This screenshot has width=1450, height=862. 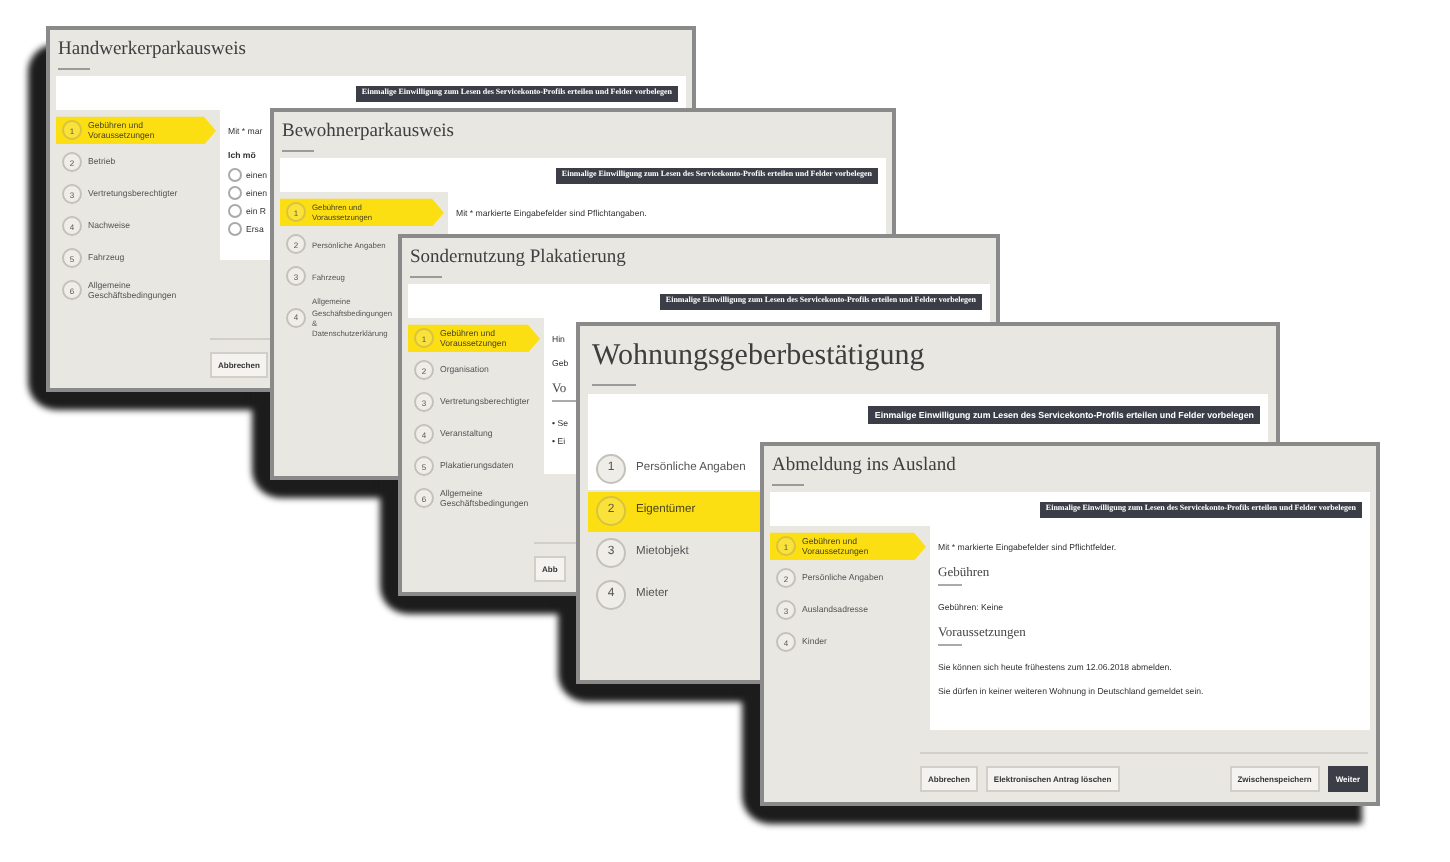 What do you see at coordinates (153, 50) in the screenshot?
I see `window-title: Handwerkerparkausweis` at bounding box center [153, 50].